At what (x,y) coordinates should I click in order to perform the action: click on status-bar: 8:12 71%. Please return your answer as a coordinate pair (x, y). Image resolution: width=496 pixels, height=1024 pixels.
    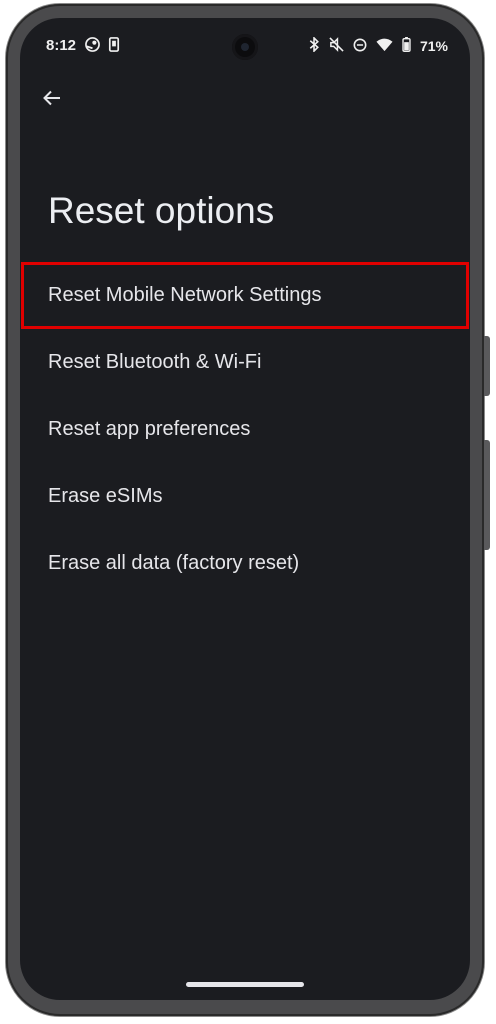
    Looking at the image, I should click on (245, 46).